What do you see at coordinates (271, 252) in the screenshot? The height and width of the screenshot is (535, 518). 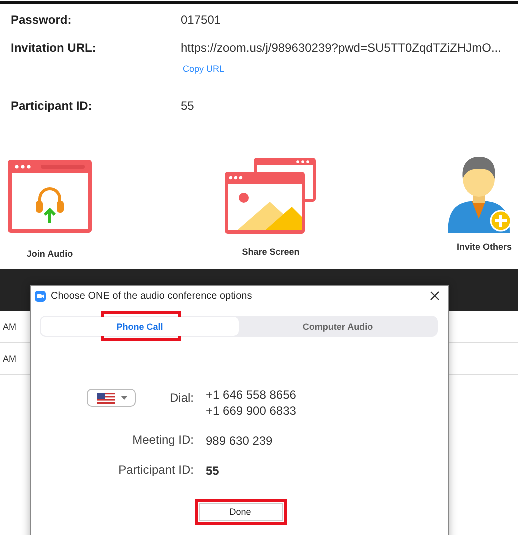 I see `action-label: Share Screen` at bounding box center [271, 252].